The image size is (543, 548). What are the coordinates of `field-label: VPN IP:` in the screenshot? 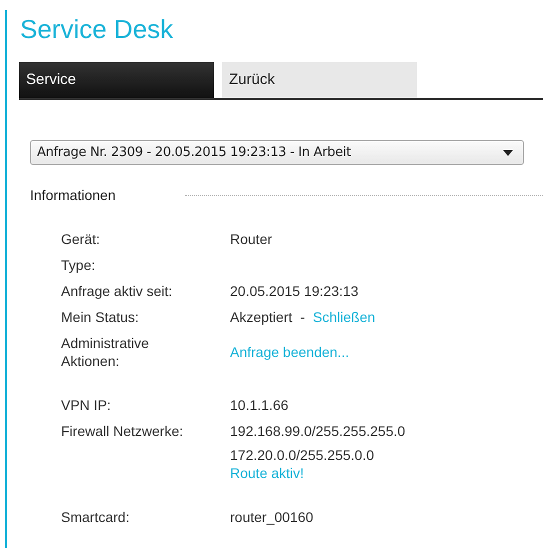 It's located at (86, 405).